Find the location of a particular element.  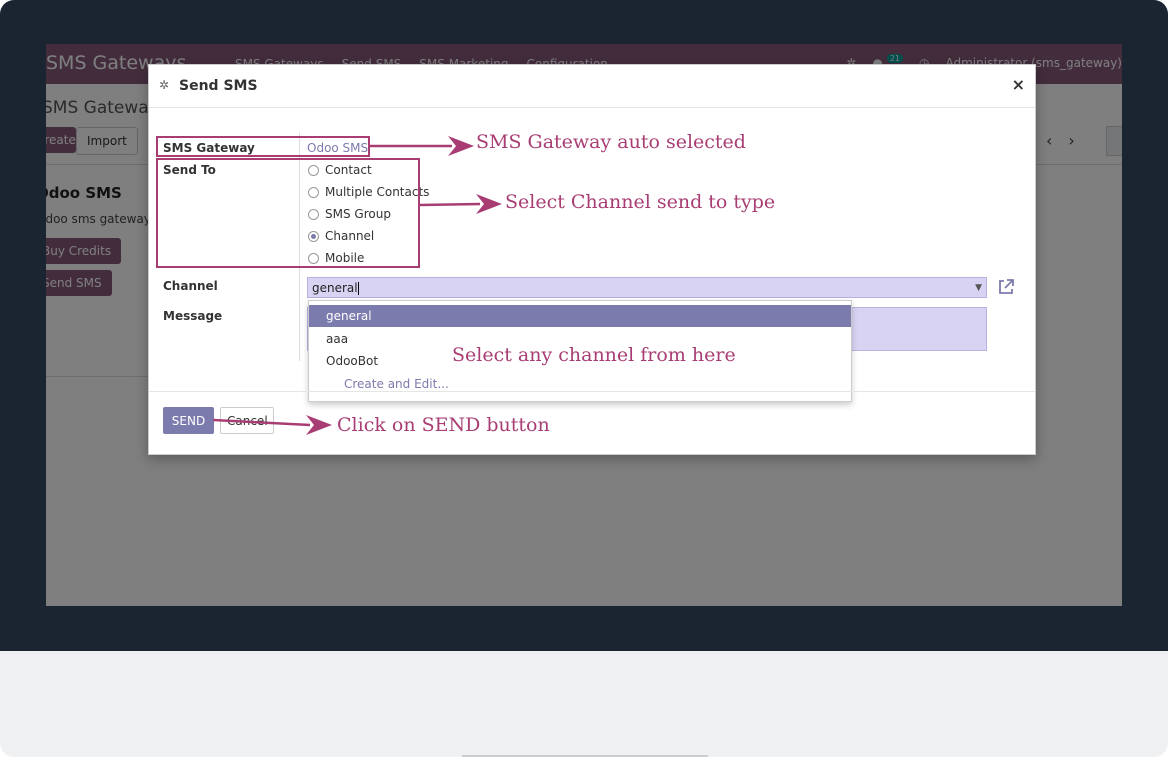

channel-annotation: Select any channel from here is located at coordinates (594, 355).